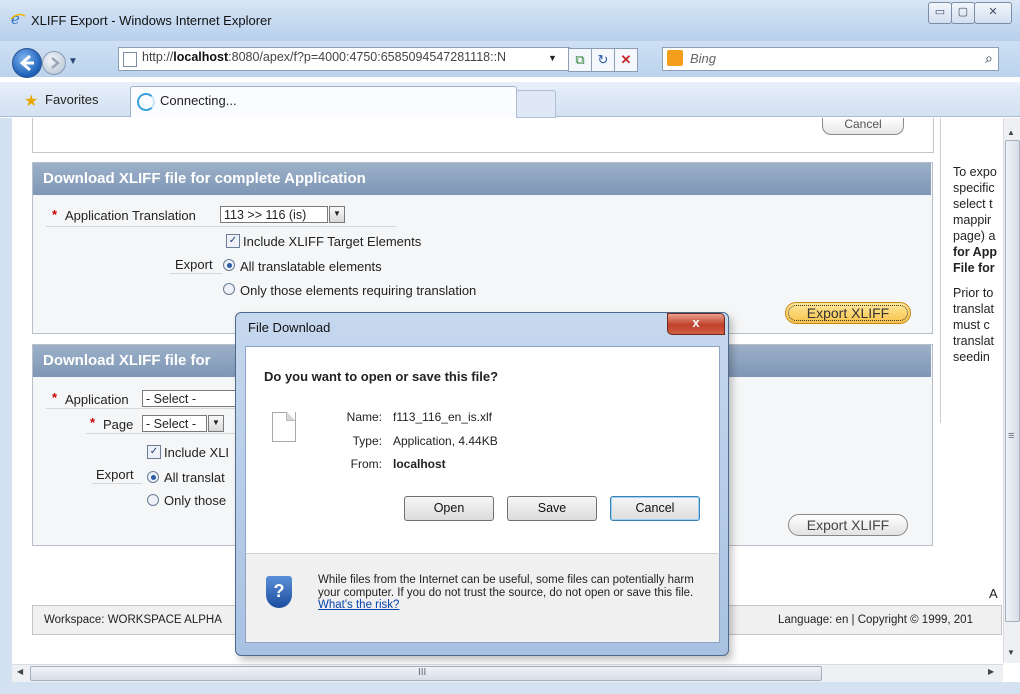 The width and height of the screenshot is (1020, 694). I want to click on forward-button, so click(54, 63).